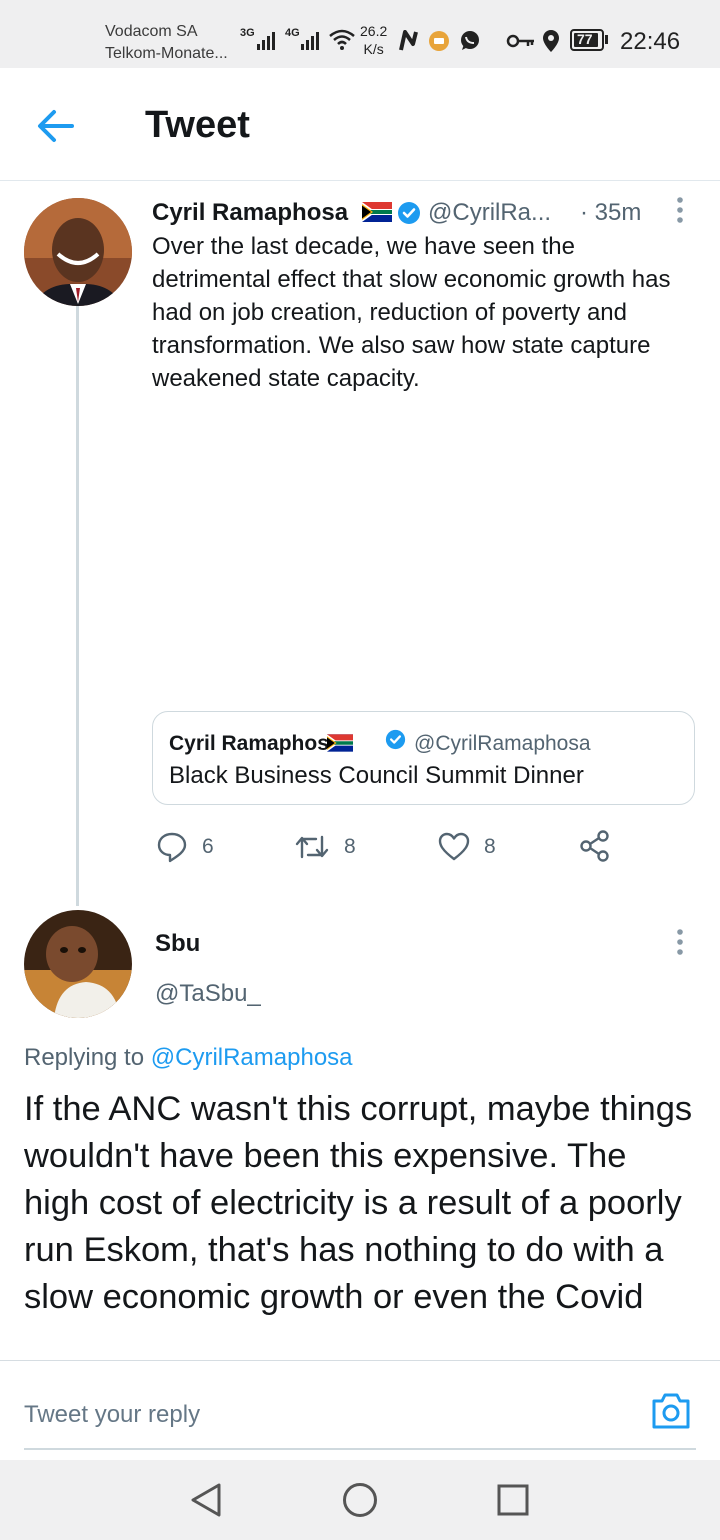  What do you see at coordinates (454, 846) in the screenshot?
I see `heart-icon` at bounding box center [454, 846].